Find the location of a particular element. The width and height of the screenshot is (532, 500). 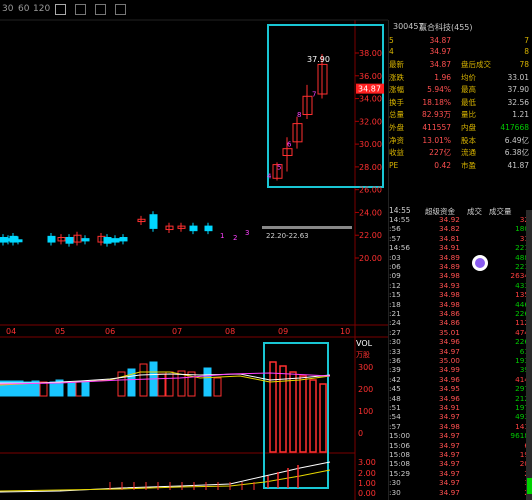

tick-row: :12 34.93 433 is located at coordinates (460, 285).